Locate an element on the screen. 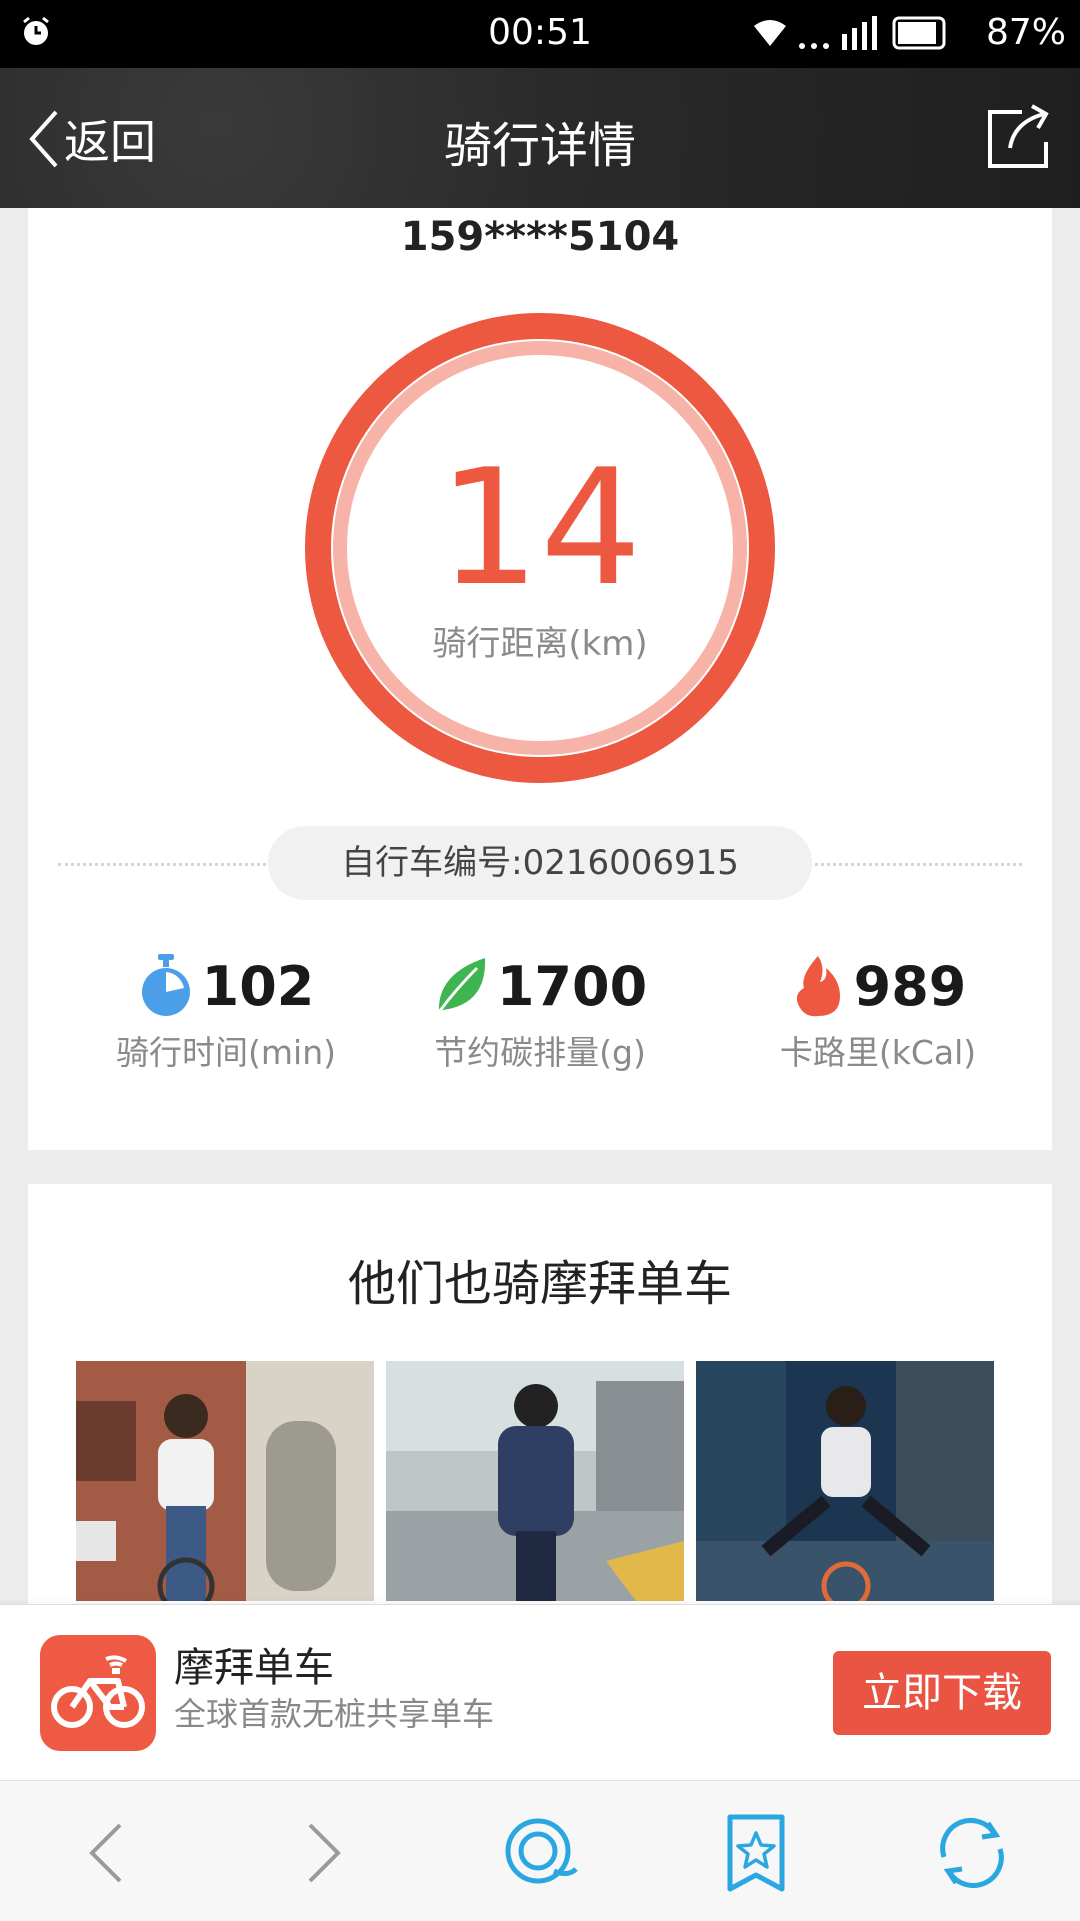 The width and height of the screenshot is (1080, 1921). nav-refresh-icon is located at coordinates (972, 1853).